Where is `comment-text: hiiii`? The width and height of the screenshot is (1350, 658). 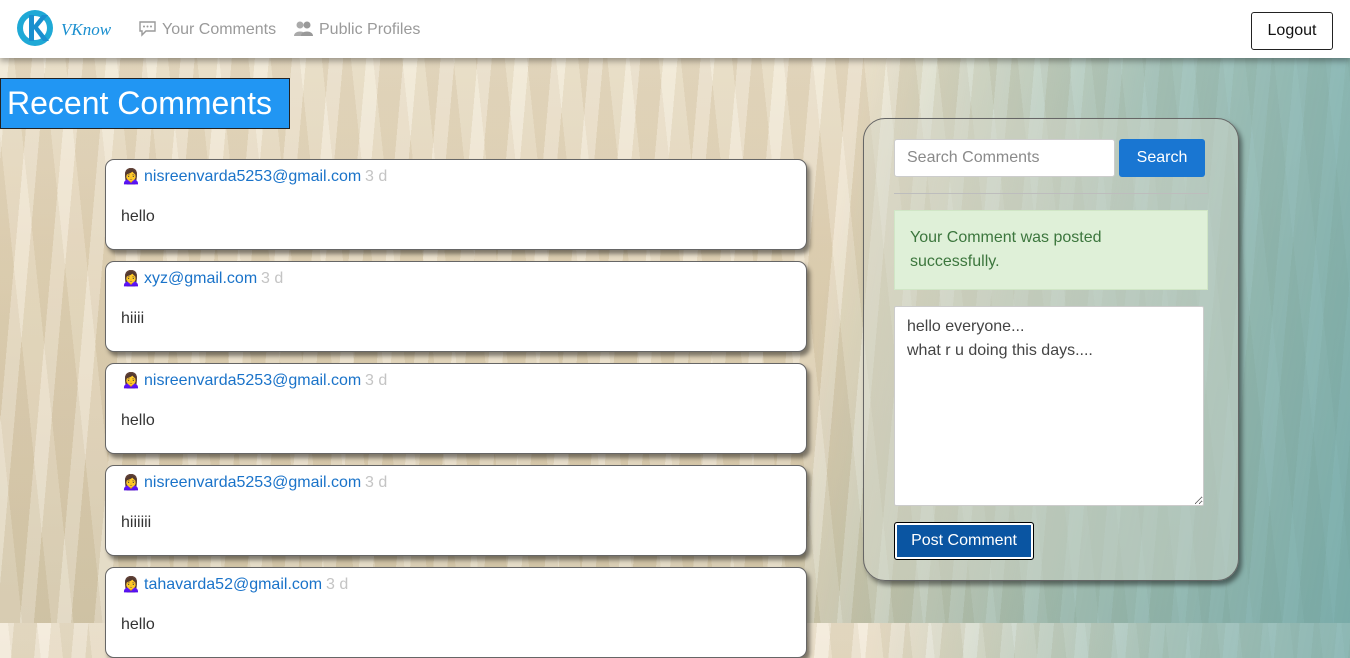
comment-text: hiiii is located at coordinates (133, 318).